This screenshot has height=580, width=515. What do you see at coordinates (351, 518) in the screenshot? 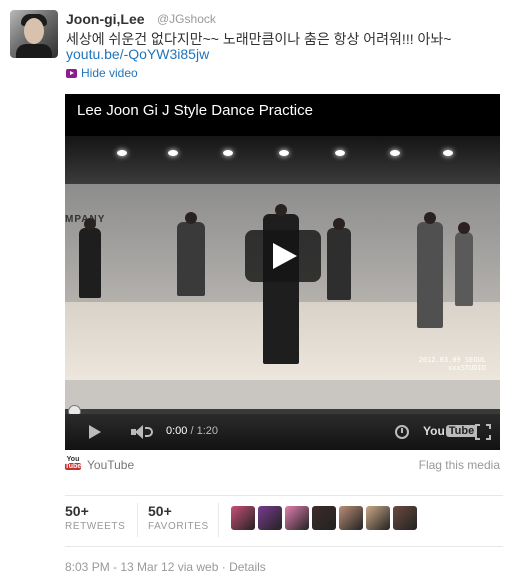
I see `portrait-avatar` at bounding box center [351, 518].